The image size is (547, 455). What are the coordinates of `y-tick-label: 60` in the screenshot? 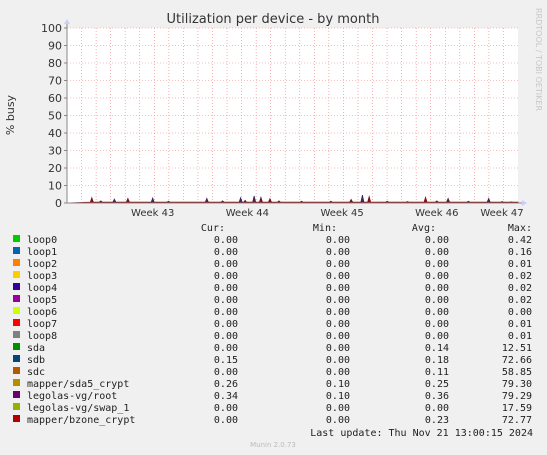 It's located at (55, 98).